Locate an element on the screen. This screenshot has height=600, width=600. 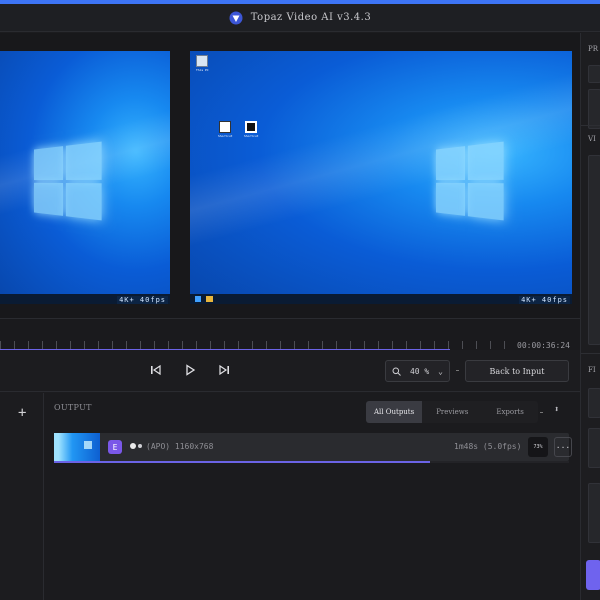
export-button is located at coordinates (593, 575).